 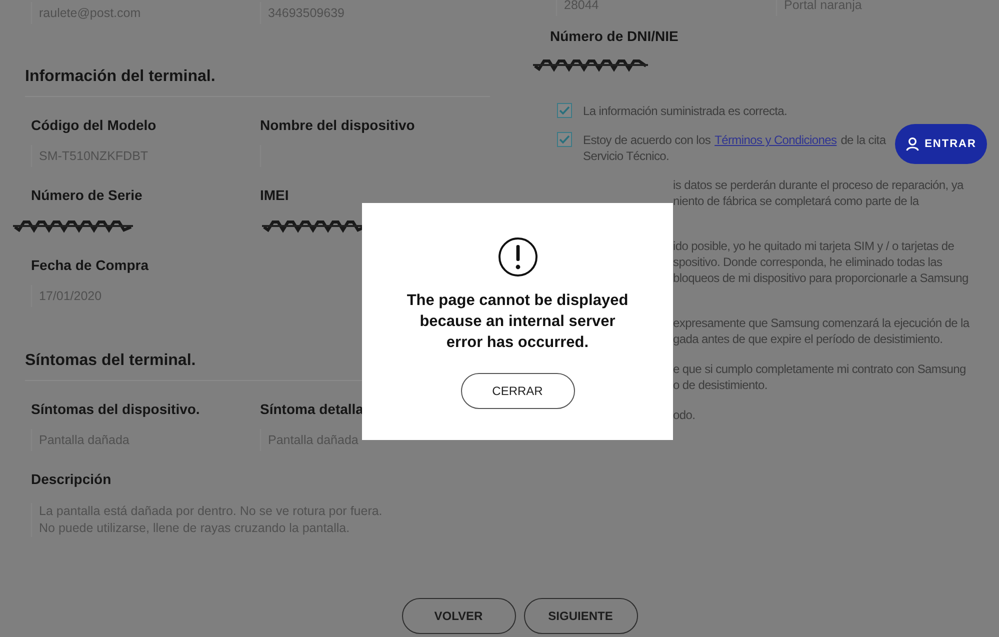 What do you see at coordinates (820, 278) in the screenshot?
I see `checkbox-label: bloqueos de mi dispositivo para proporcionarle a Samsung` at bounding box center [820, 278].